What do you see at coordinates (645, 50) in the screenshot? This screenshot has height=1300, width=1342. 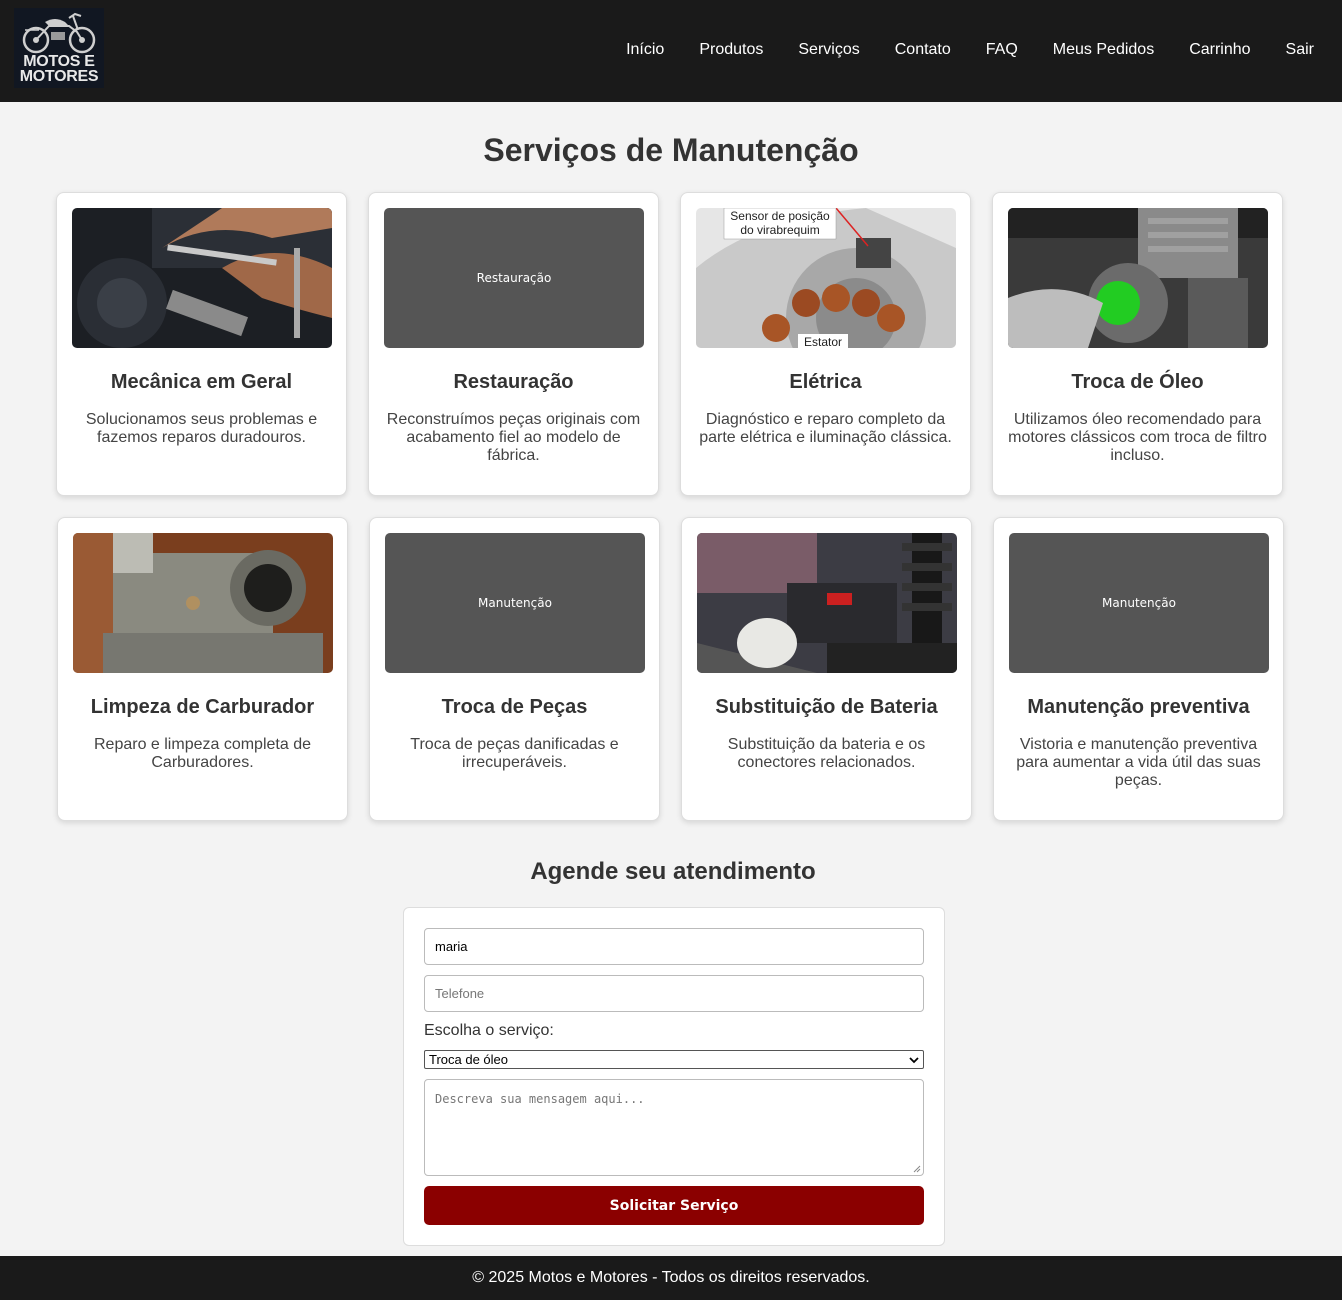 I see `nav-inicio: Início` at bounding box center [645, 50].